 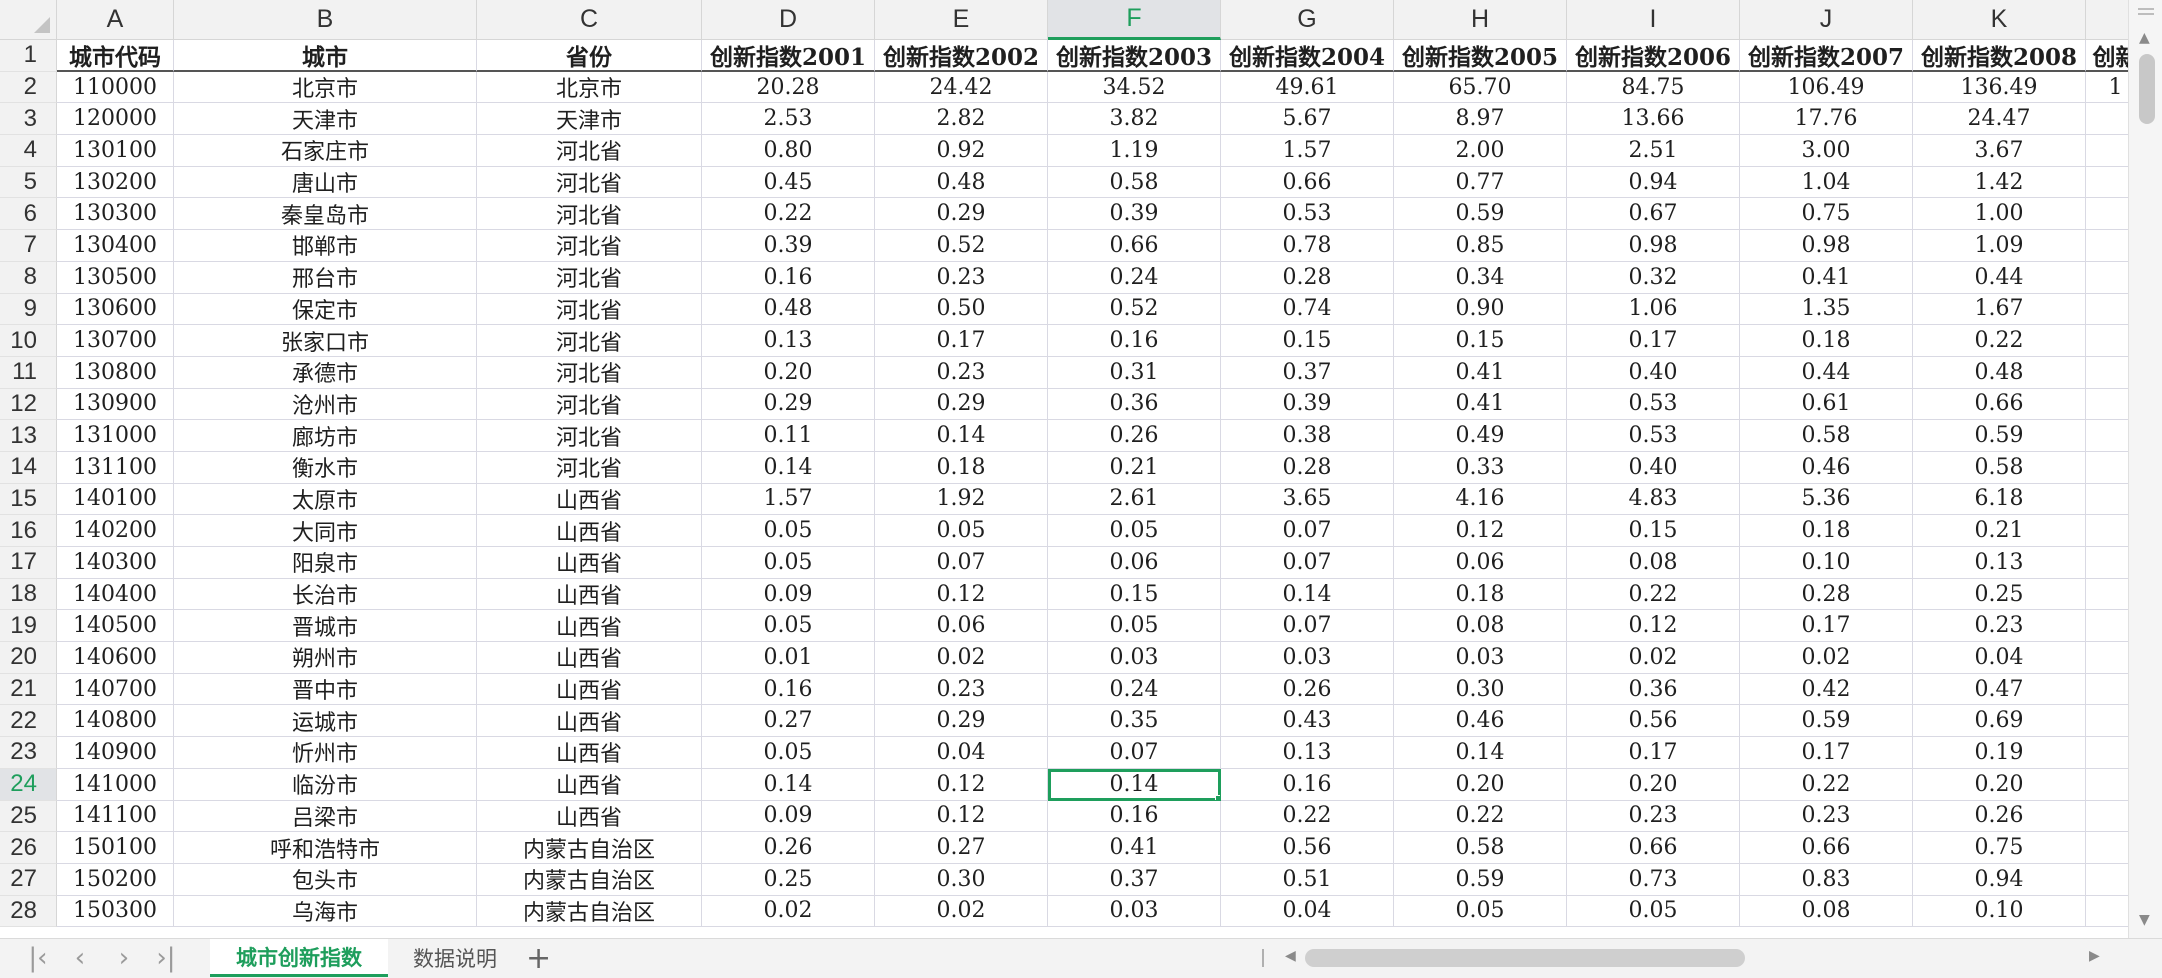 What do you see at coordinates (115, 753) in the screenshot?
I see `table-cell: 140900` at bounding box center [115, 753].